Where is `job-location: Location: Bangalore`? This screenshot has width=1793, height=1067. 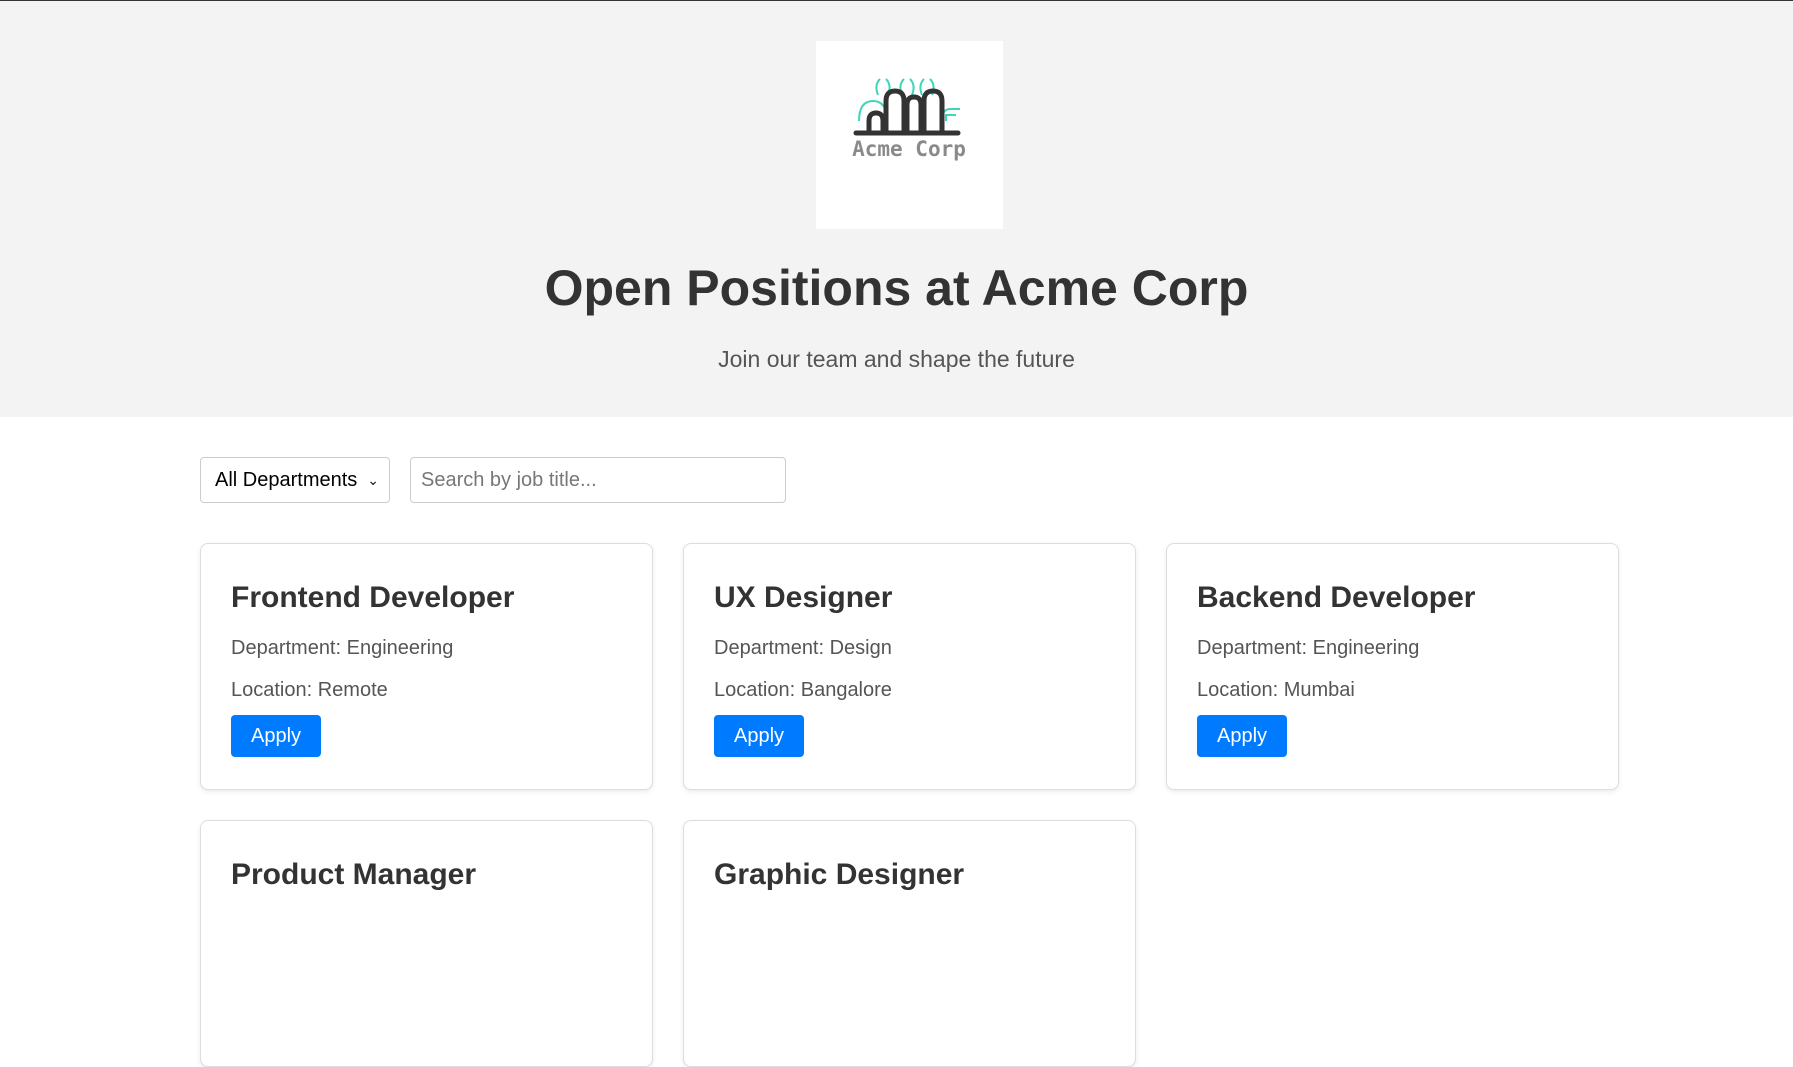 job-location: Location: Bangalore is located at coordinates (803, 690).